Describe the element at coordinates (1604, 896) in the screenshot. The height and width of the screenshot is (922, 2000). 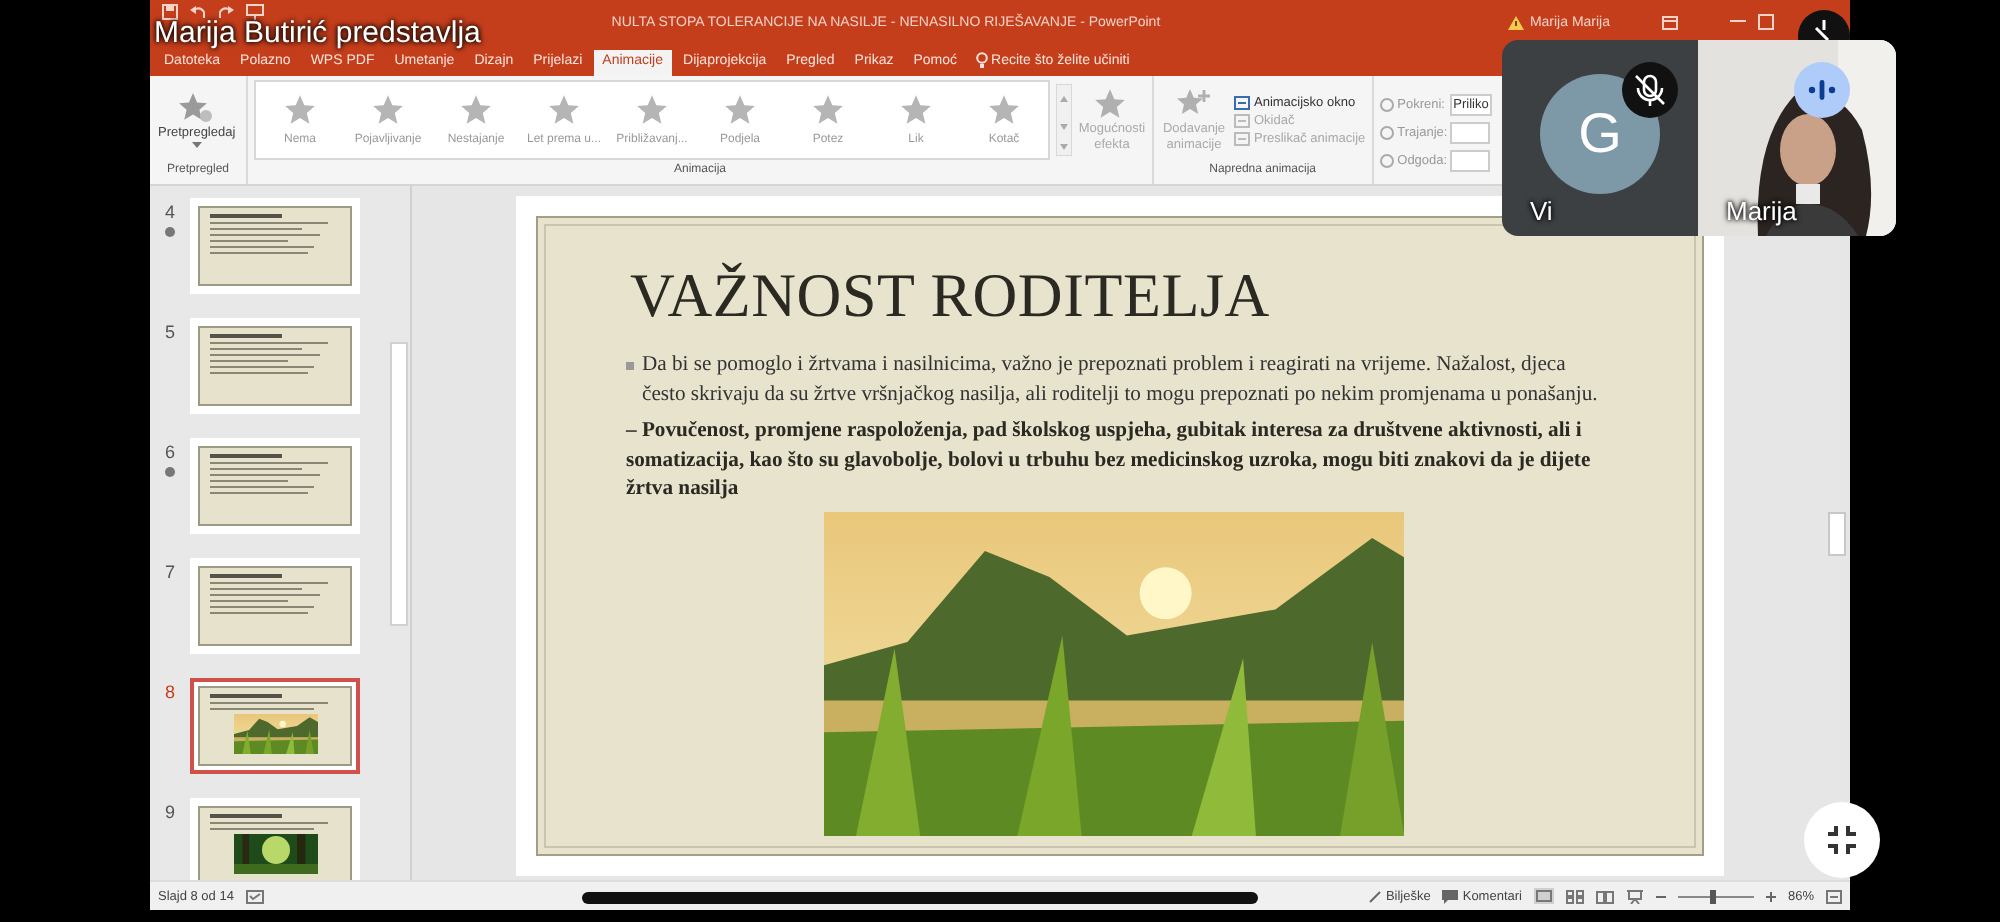
I see `reading-view-icon` at that location.